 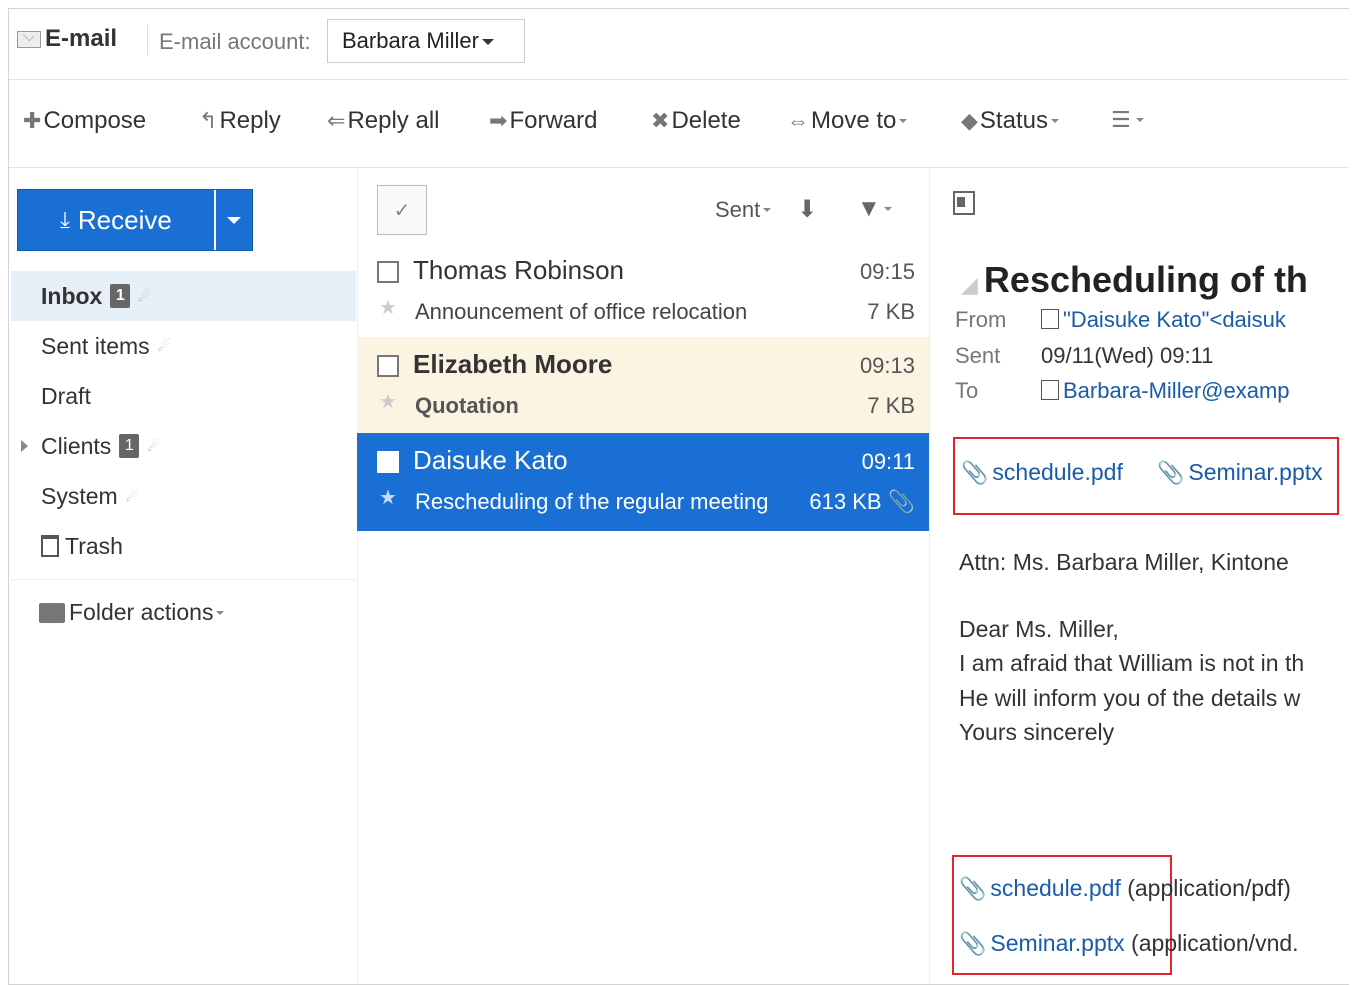 What do you see at coordinates (1062, 915) in the screenshot?
I see `highlight-box` at bounding box center [1062, 915].